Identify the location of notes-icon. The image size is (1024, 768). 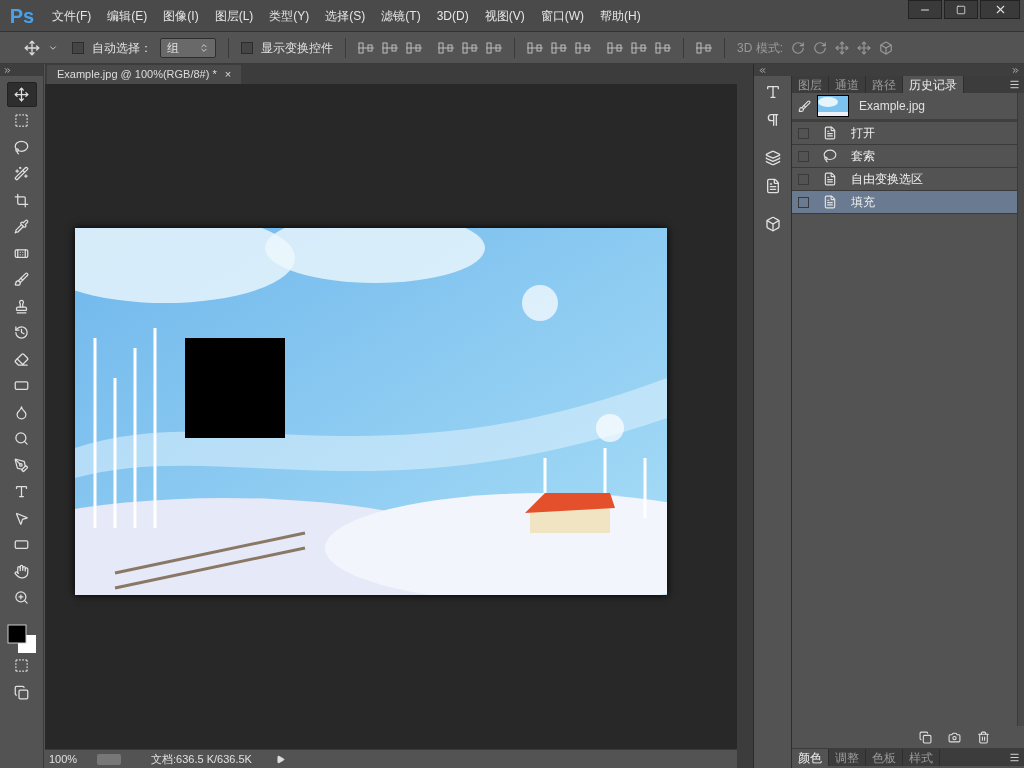
(772, 186).